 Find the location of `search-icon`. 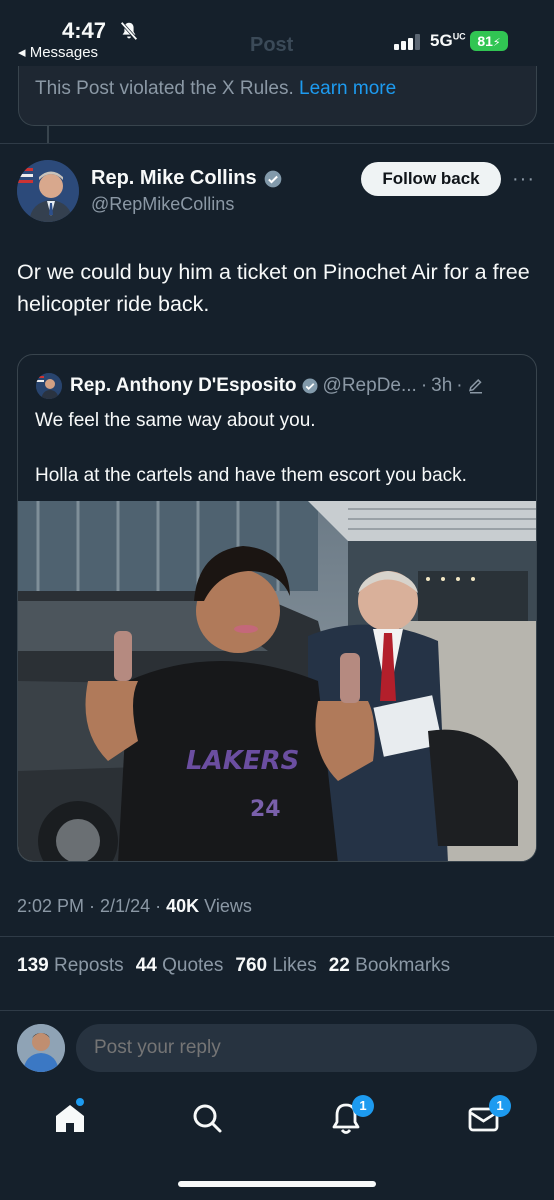

search-icon is located at coordinates (207, 1118).